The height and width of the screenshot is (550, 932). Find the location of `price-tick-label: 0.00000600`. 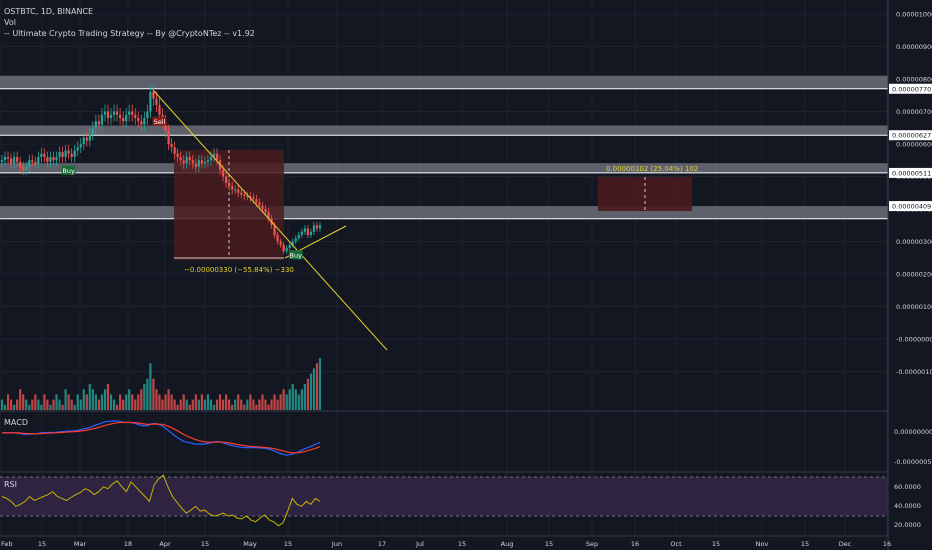

price-tick-label: 0.00000600 is located at coordinates (914, 145).